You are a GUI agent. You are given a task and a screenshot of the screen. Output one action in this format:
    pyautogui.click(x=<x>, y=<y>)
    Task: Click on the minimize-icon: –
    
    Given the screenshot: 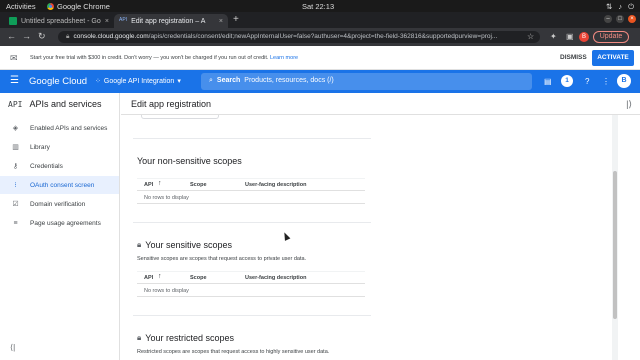 What is the action you would take?
    pyautogui.click(x=608, y=19)
    